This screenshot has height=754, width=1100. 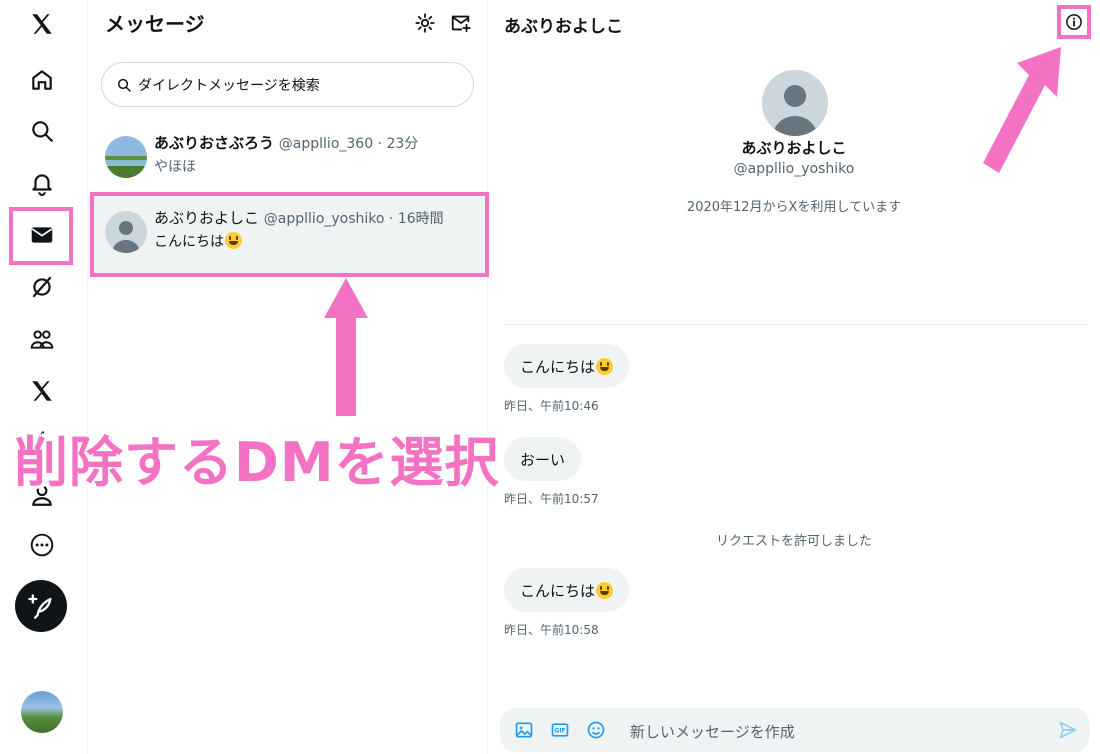 I want to click on message-text: おーい, so click(x=543, y=459).